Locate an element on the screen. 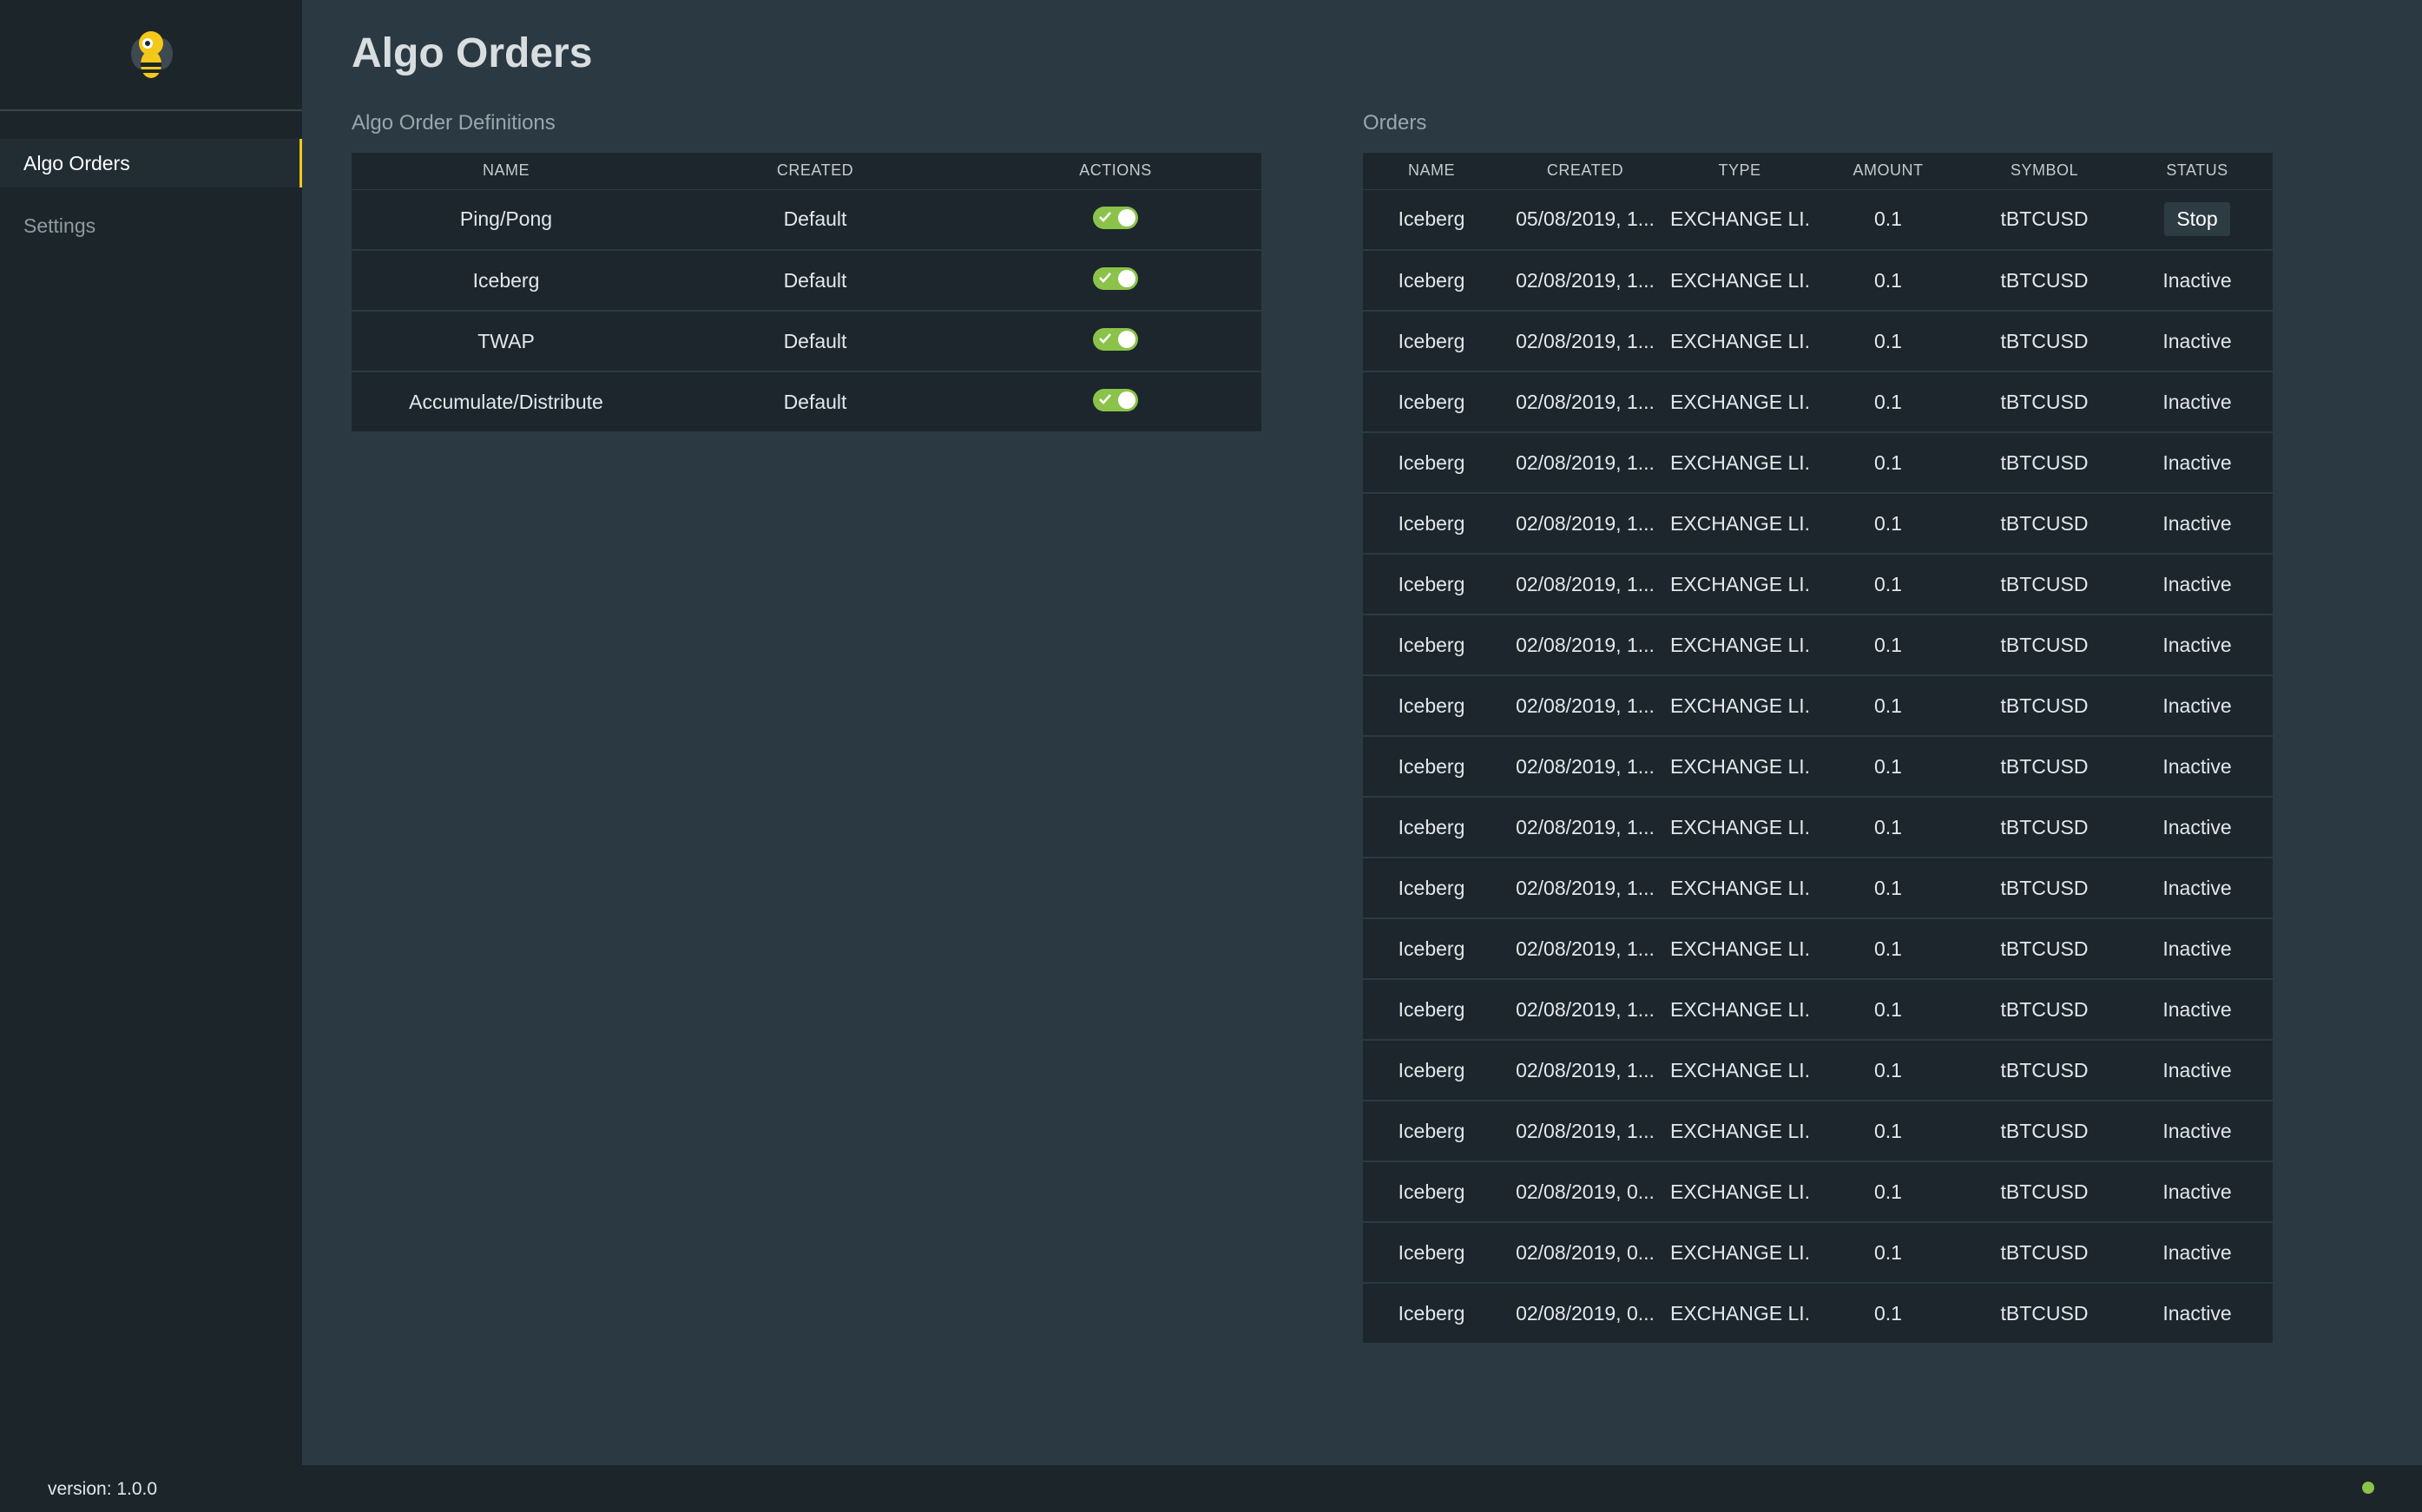 This screenshot has width=2422, height=1512. version-label: version: 1.0.0 is located at coordinates (103, 1489).